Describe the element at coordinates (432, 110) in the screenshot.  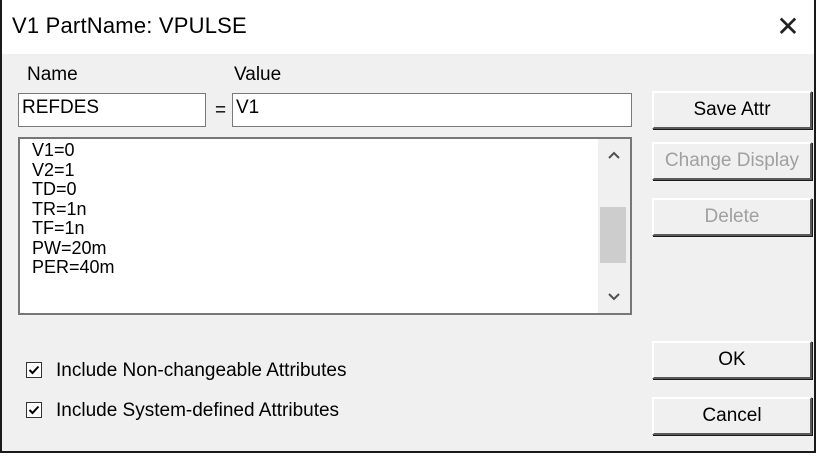
I see `value-field: V1` at that location.